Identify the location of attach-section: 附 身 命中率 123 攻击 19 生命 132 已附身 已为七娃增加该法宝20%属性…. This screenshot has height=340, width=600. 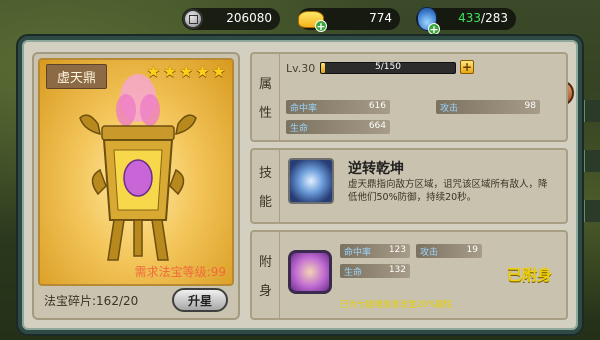
(409, 275).